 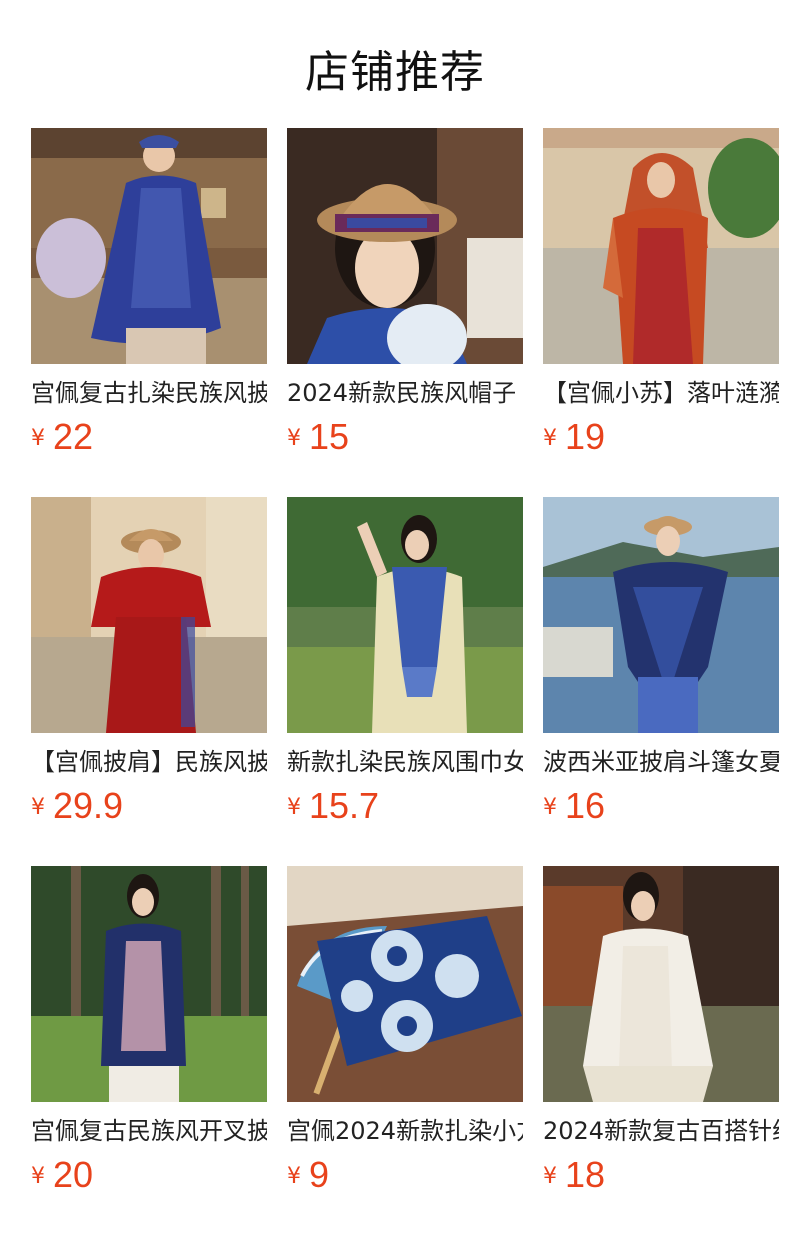 What do you see at coordinates (73, 436) in the screenshot?
I see `price-value: 22` at bounding box center [73, 436].